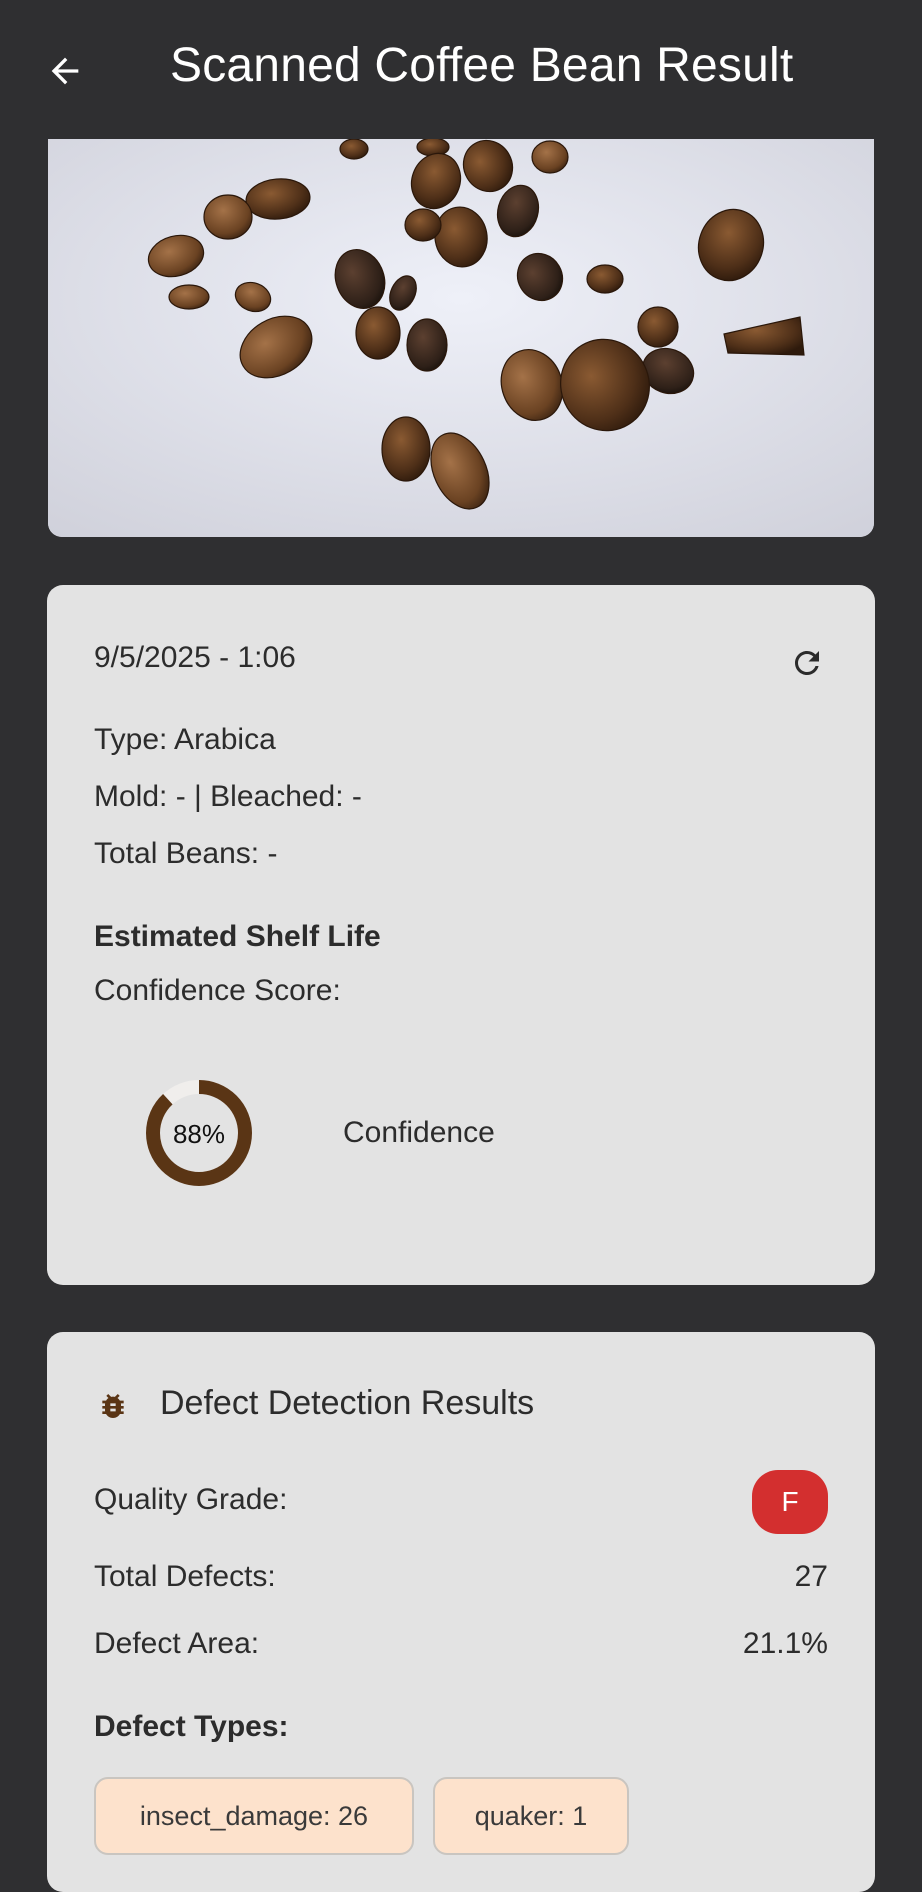  Describe the element at coordinates (191, 1726) in the screenshot. I see `defect-types-heading: Defect Types:` at that location.